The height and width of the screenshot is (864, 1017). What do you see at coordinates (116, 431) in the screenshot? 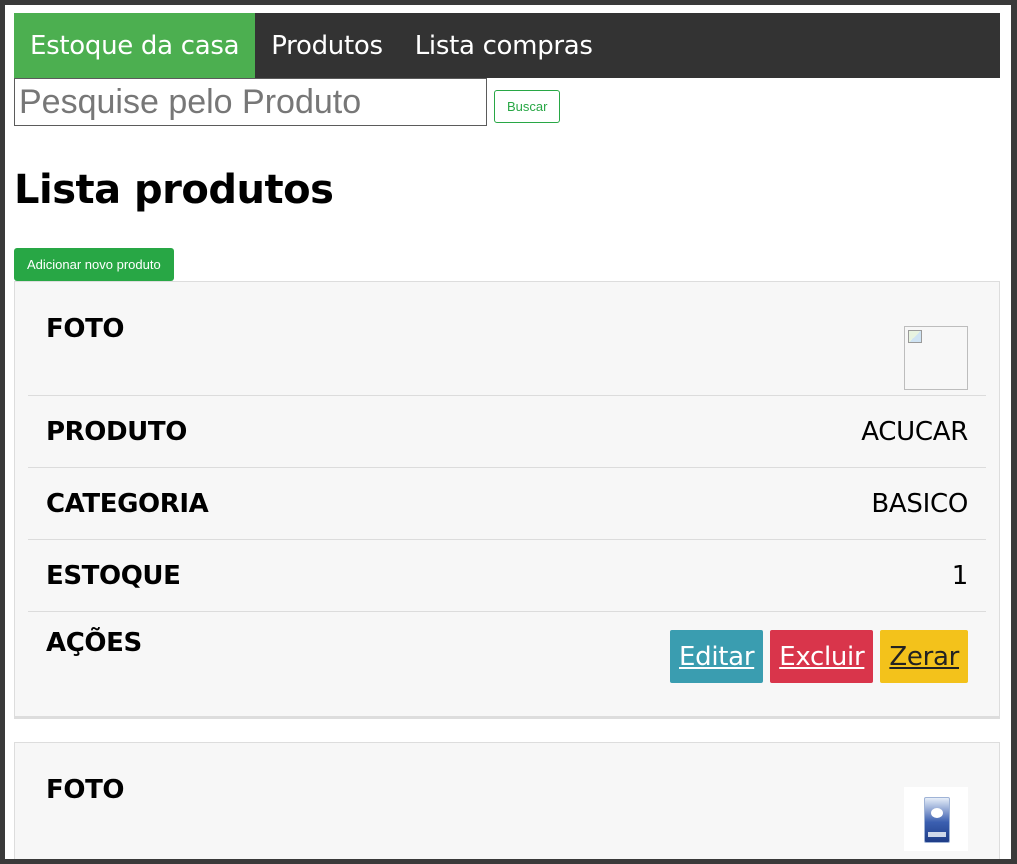
I see `product-label: PRODUTO` at bounding box center [116, 431].